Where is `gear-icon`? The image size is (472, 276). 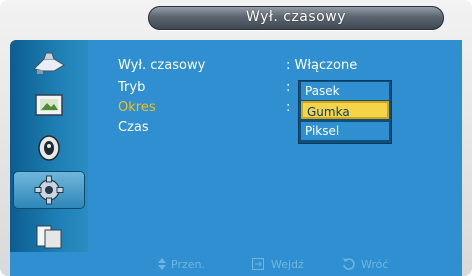 gear-icon is located at coordinates (49, 190).